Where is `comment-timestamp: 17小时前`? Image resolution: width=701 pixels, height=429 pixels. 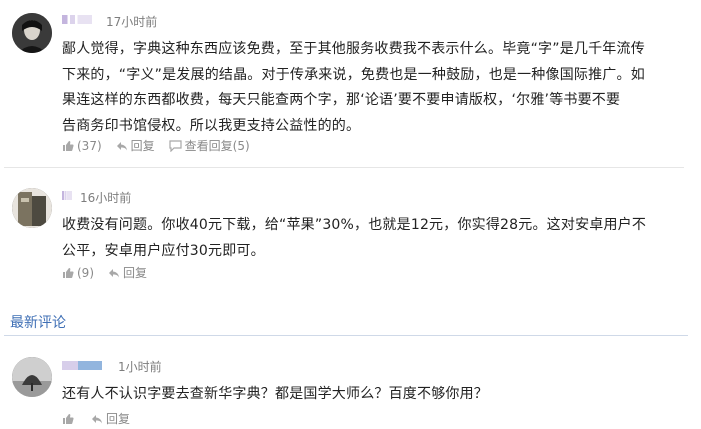 comment-timestamp: 17小时前 is located at coordinates (132, 22).